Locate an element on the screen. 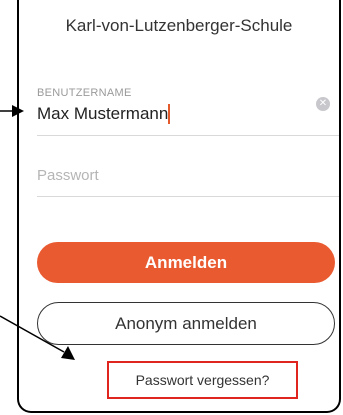  username-input is located at coordinates (167, 114).